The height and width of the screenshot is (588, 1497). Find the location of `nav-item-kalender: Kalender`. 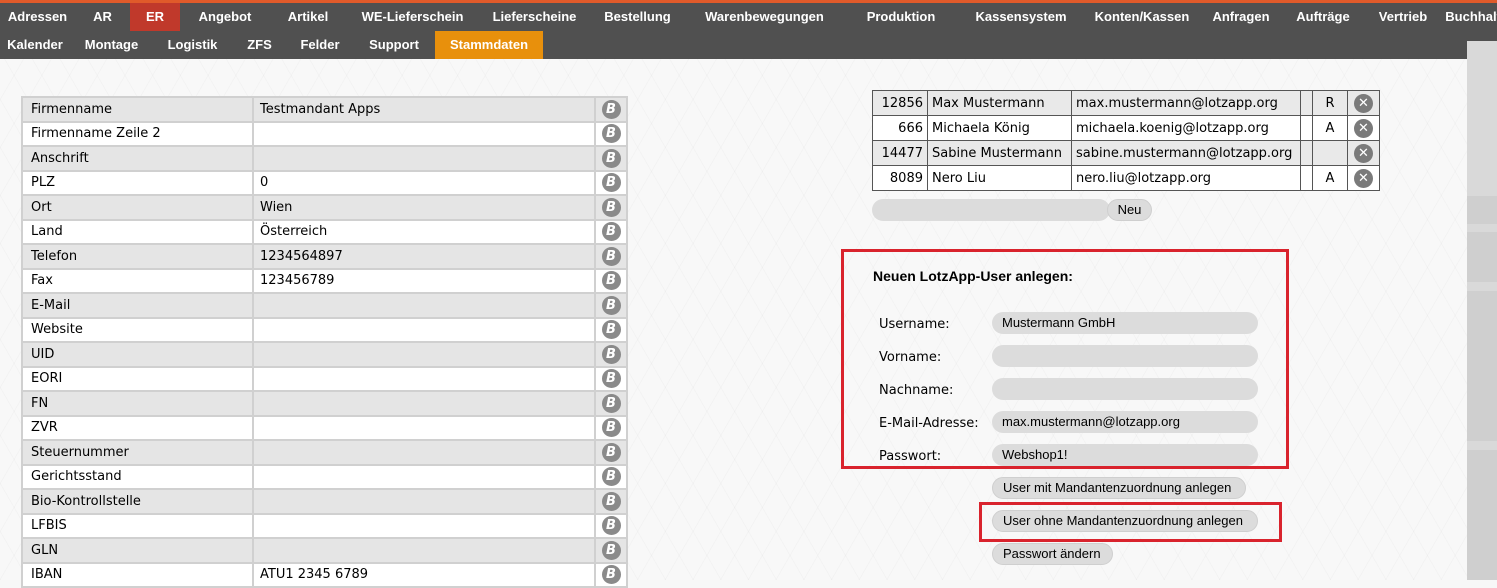

nav-item-kalender: Kalender is located at coordinates (35, 45).